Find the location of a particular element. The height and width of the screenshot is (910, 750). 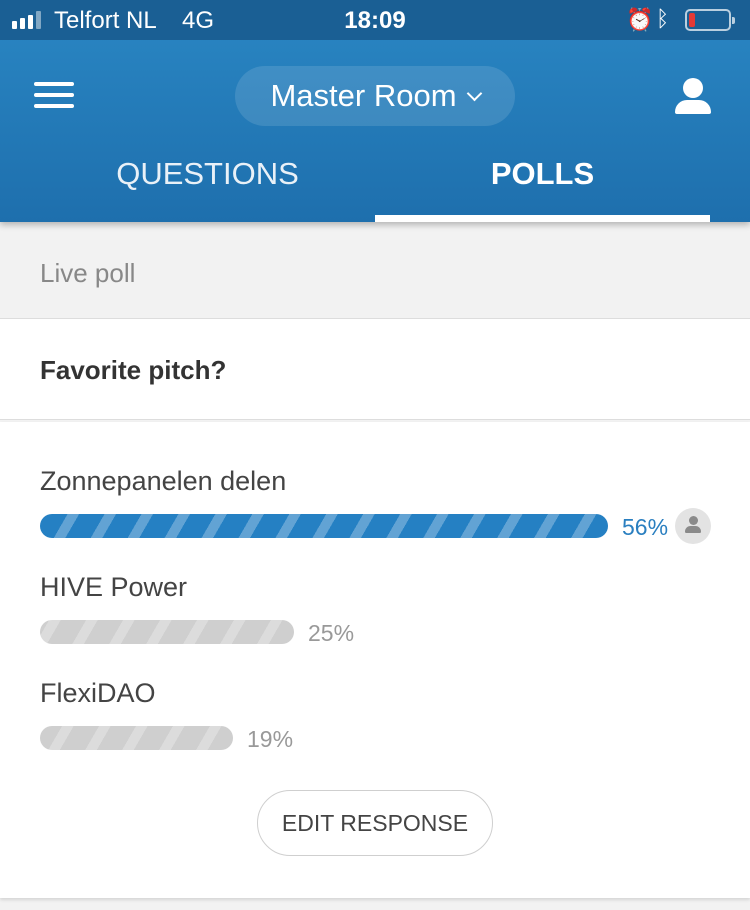

alarm-icon: ⏰ is located at coordinates (640, 19).